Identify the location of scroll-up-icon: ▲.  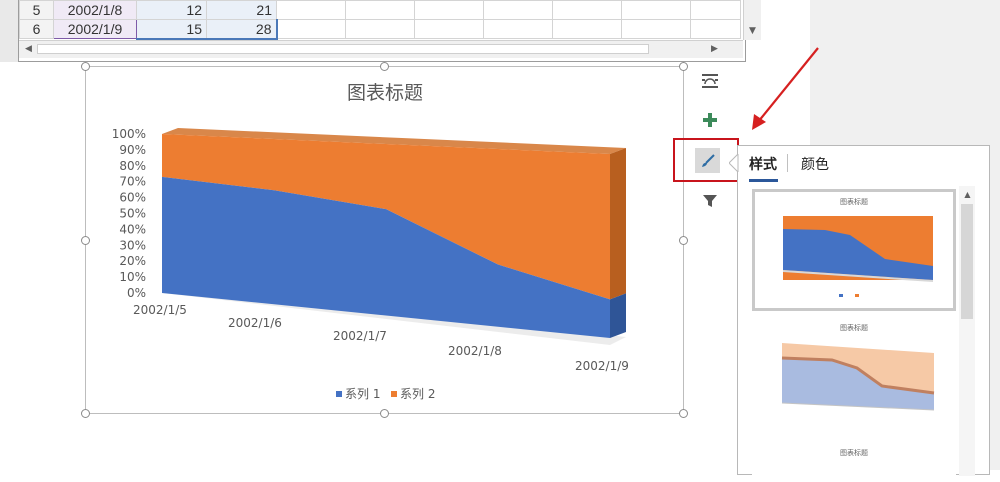
(967, 194).